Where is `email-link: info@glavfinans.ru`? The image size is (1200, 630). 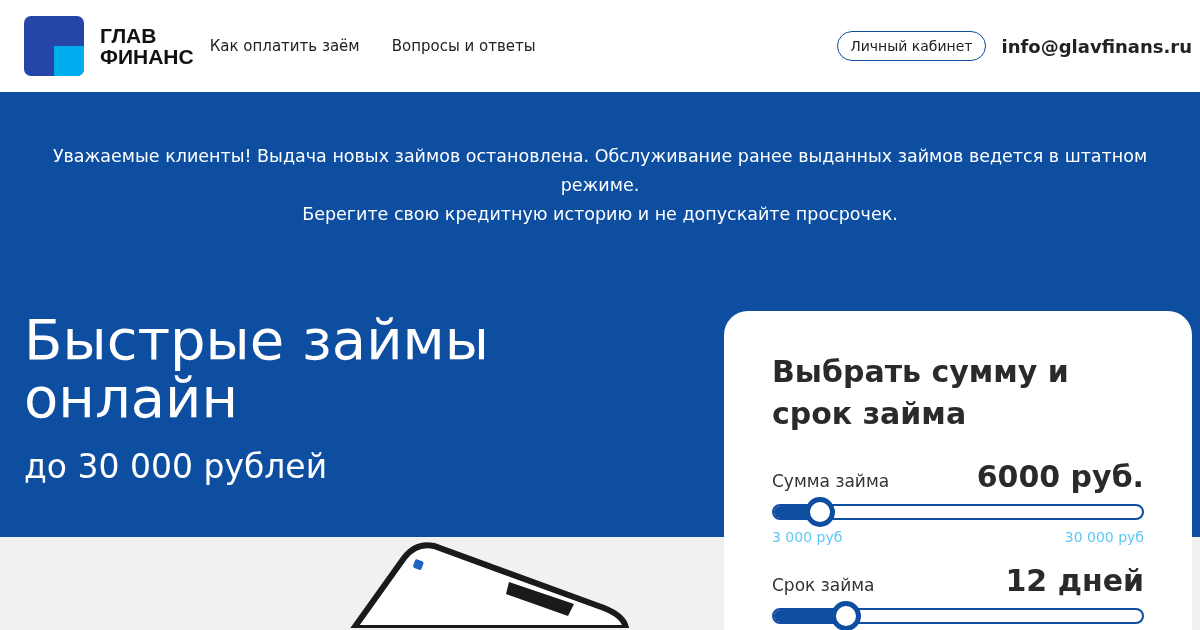
email-link: info@glavfinans.ru is located at coordinates (1096, 46).